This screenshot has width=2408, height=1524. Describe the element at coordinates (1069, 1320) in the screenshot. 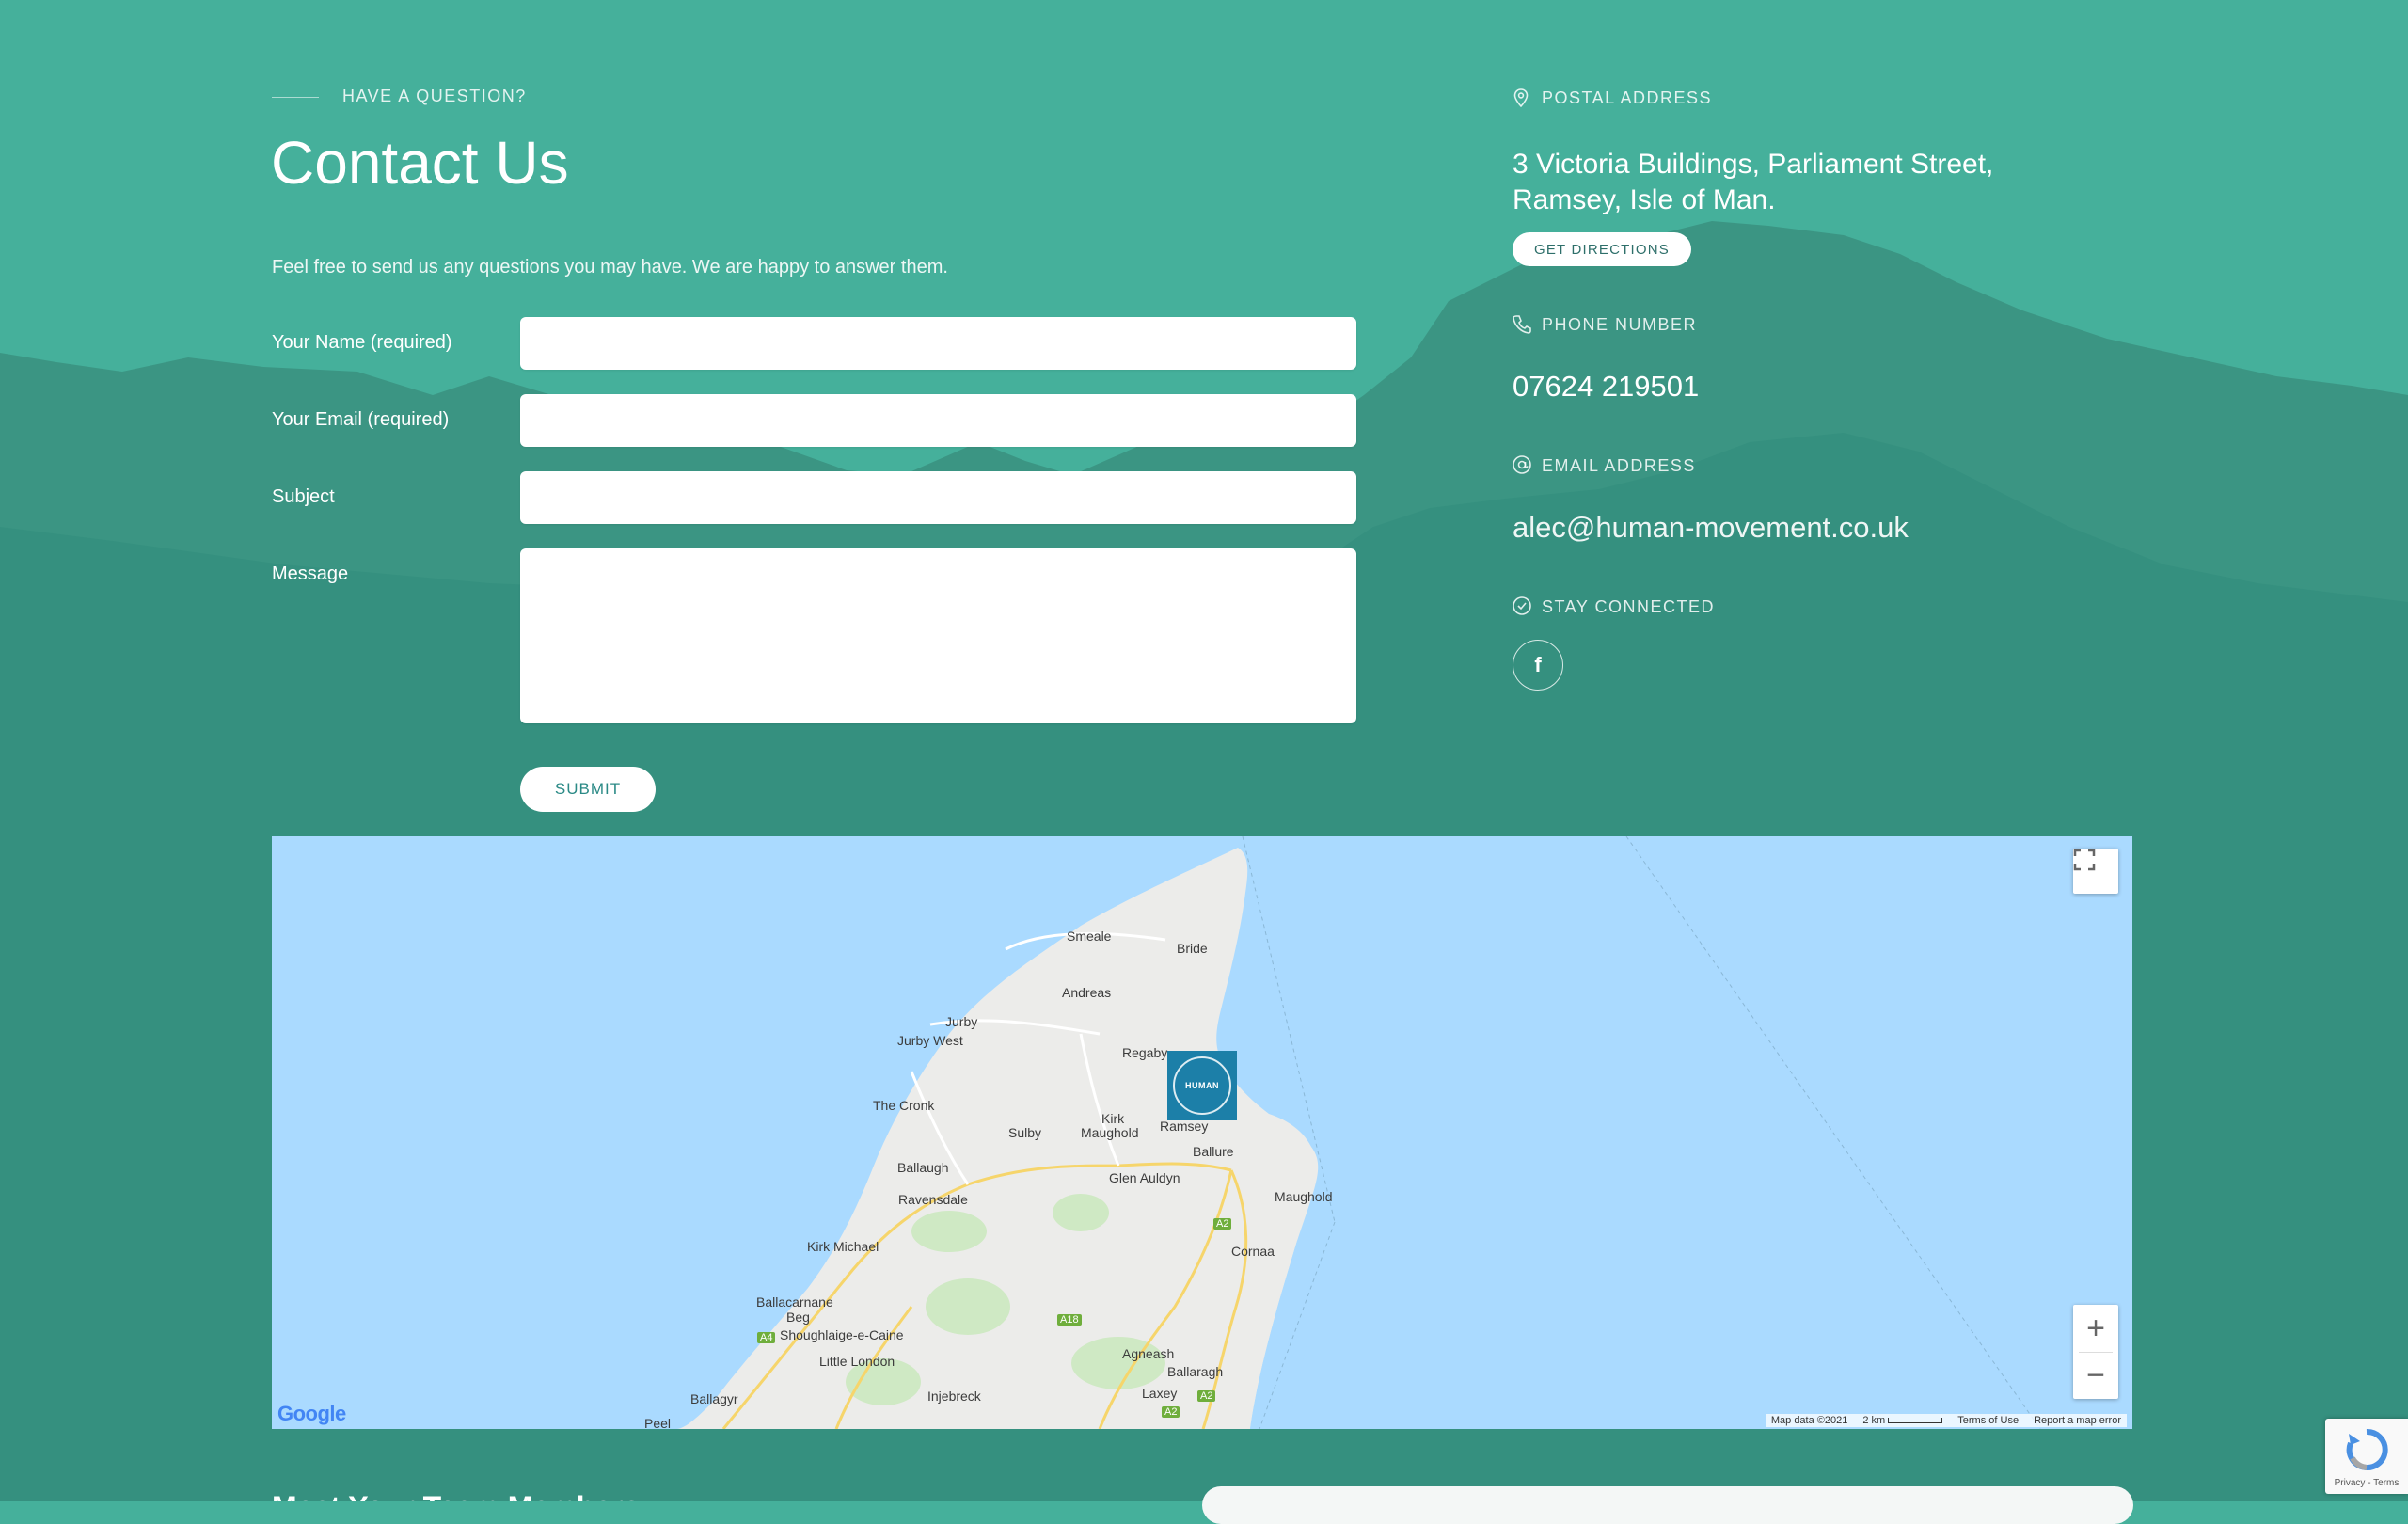

I see `road-badge: A18` at that location.